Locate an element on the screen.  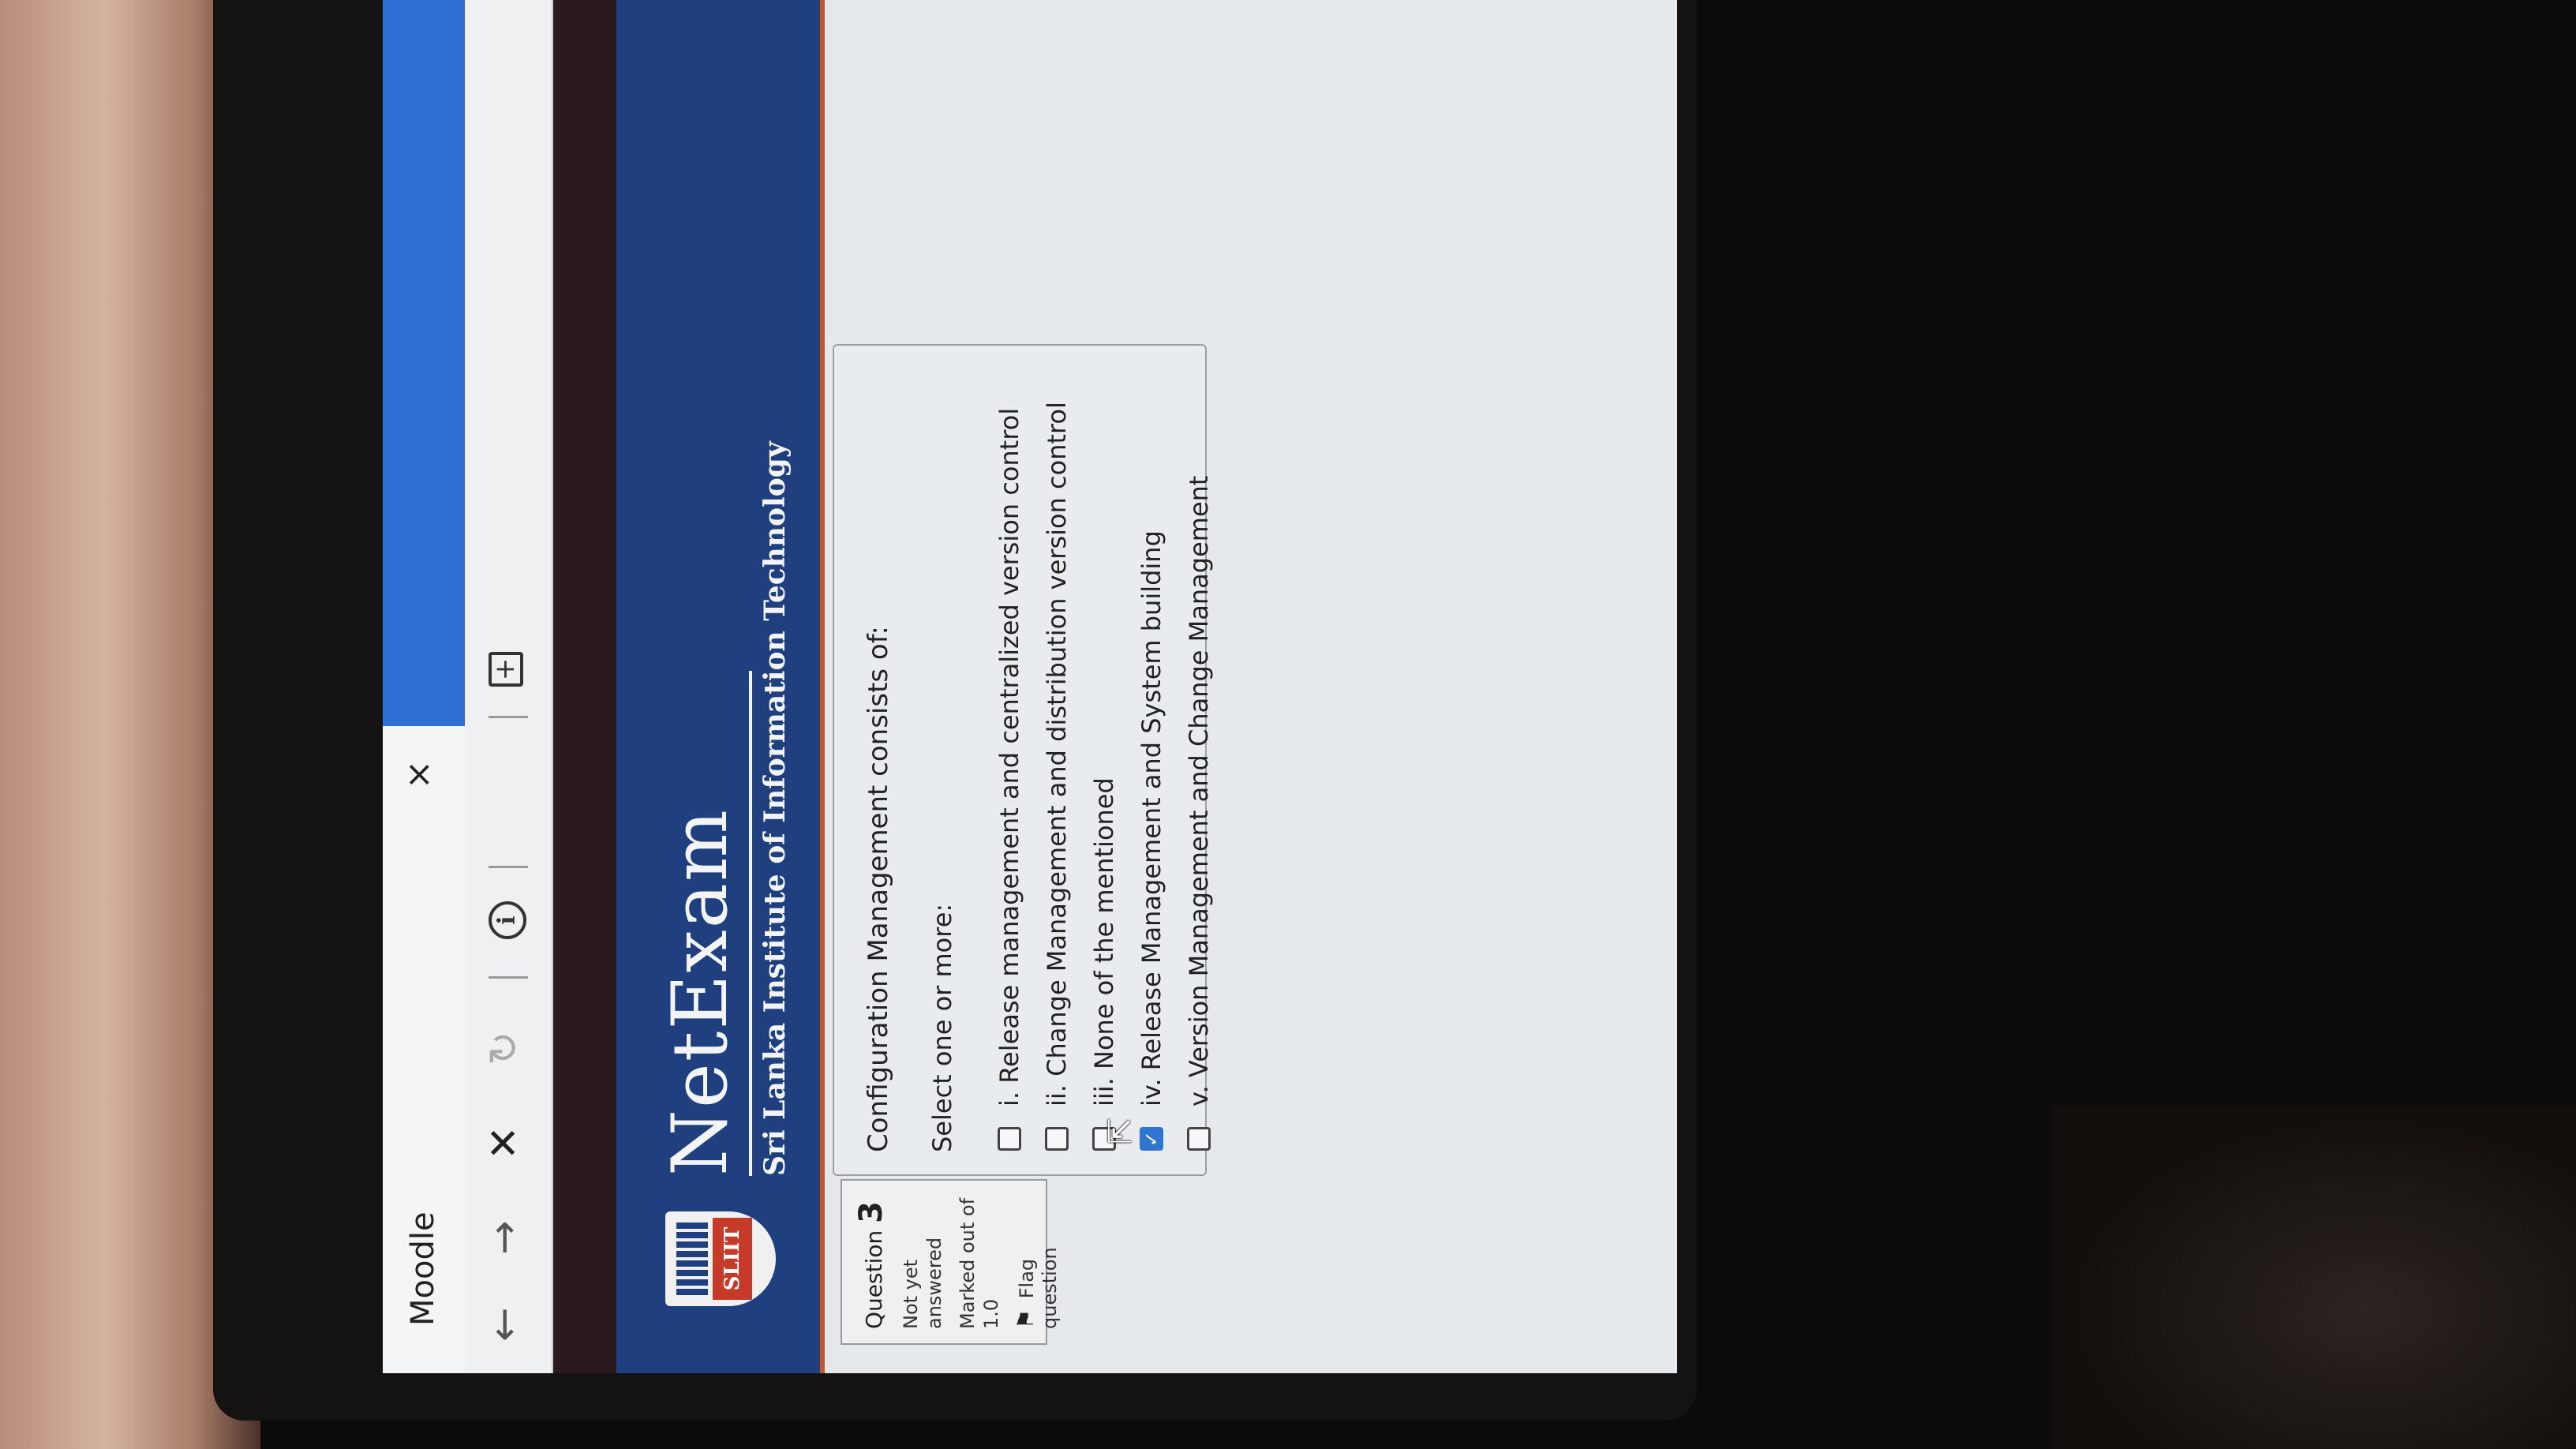
mouse-cursor-icon: ⇱ is located at coordinates (1121, 1131).